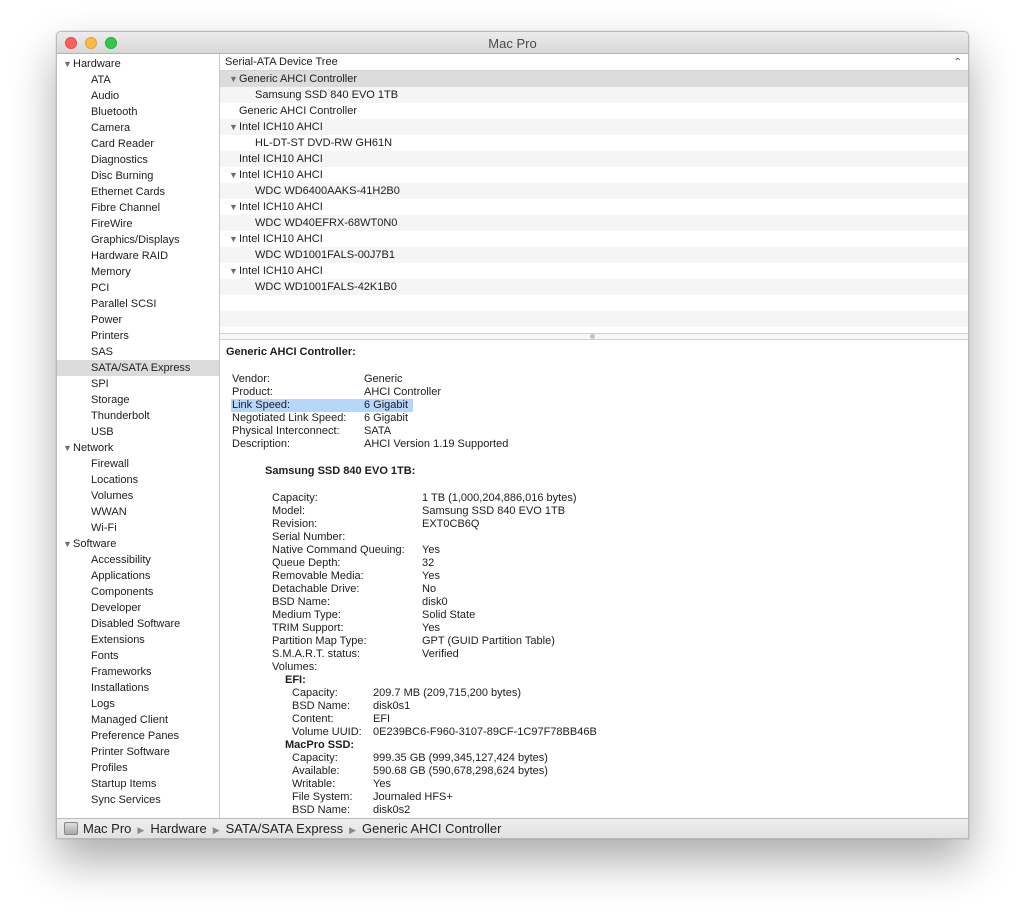  I want to click on sidebar-item-startup-items: Startup Items, so click(138, 784).